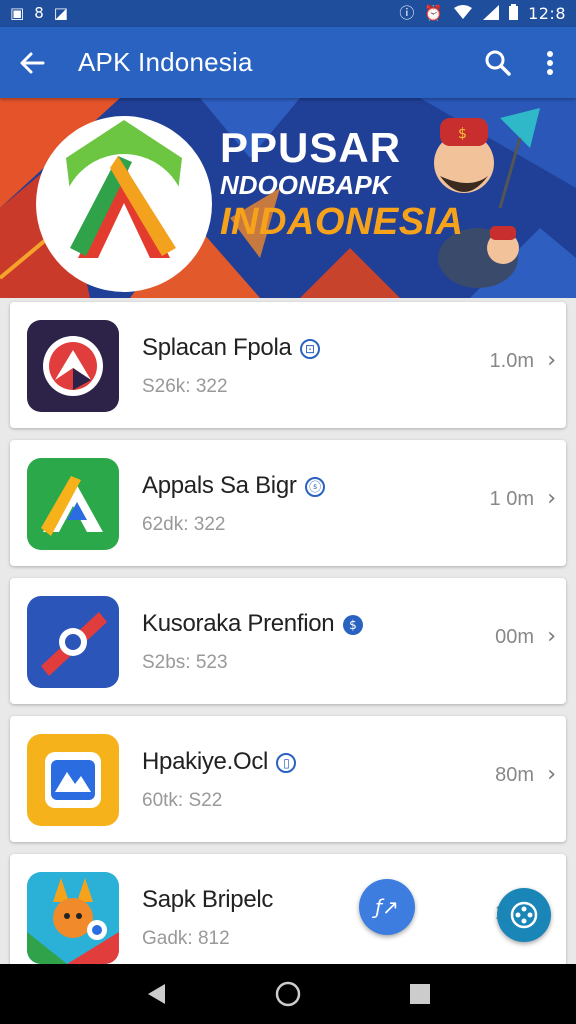 This screenshot has width=576, height=1024. I want to click on circle-home-icon, so click(288, 994).